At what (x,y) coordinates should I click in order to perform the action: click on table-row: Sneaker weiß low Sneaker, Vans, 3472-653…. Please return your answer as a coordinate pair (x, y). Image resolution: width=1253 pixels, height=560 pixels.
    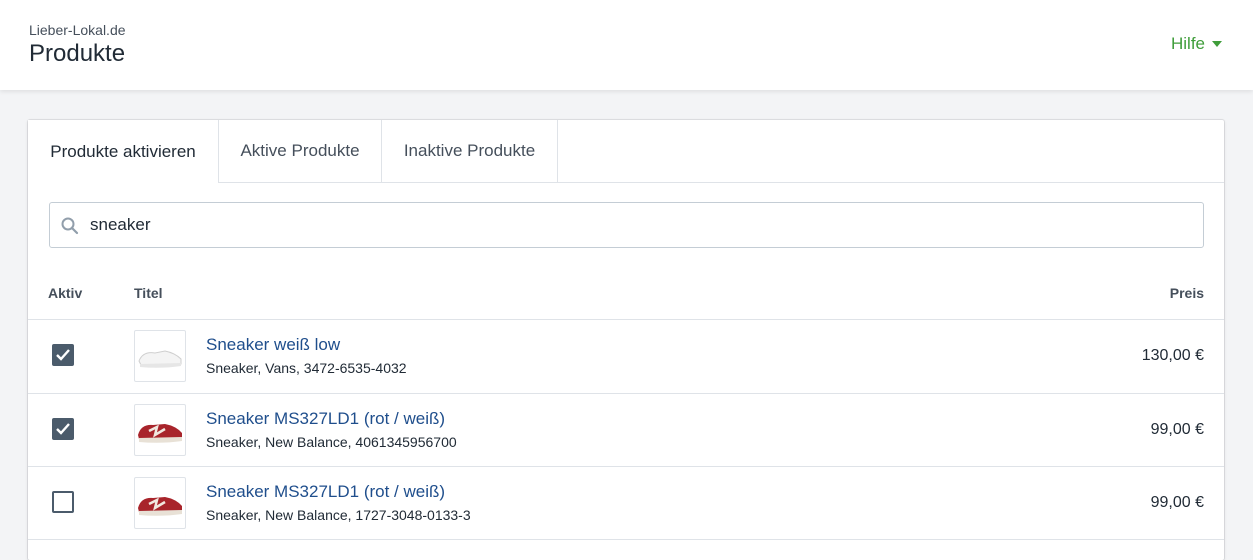
    Looking at the image, I should click on (626, 356).